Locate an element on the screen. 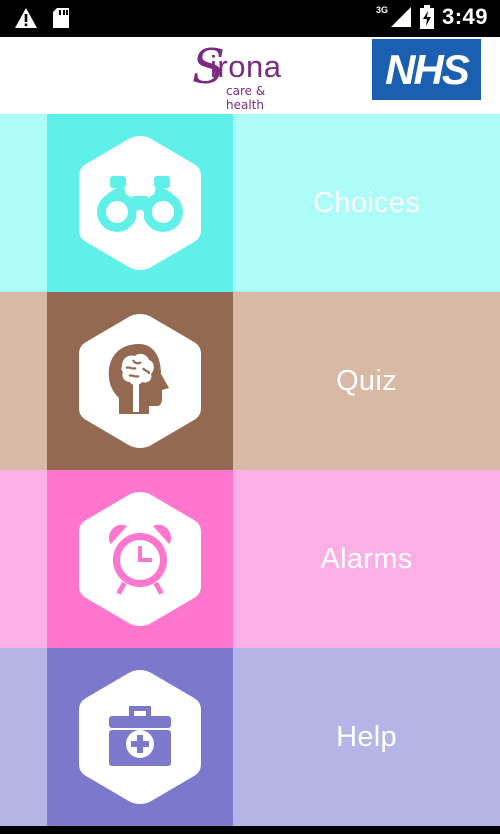  sd-card-icon is located at coordinates (61, 18).